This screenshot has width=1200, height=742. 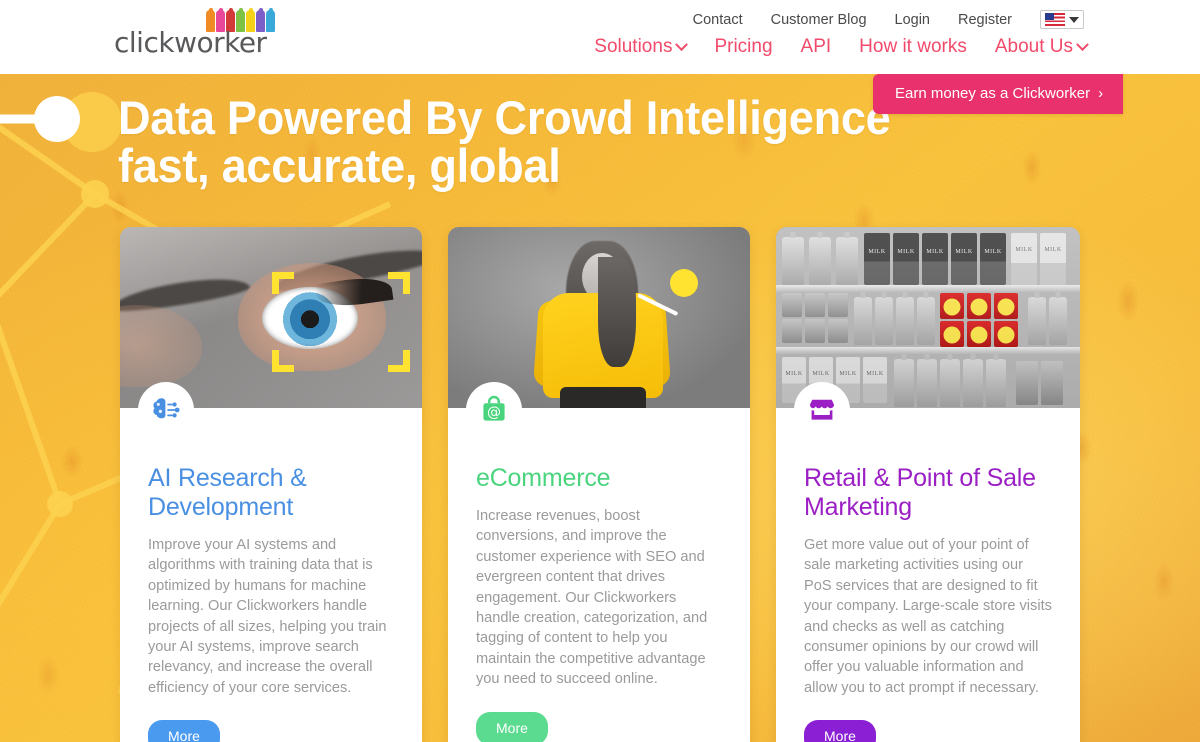 What do you see at coordinates (743, 47) in the screenshot?
I see `nav-item-pricing: Pricing` at bounding box center [743, 47].